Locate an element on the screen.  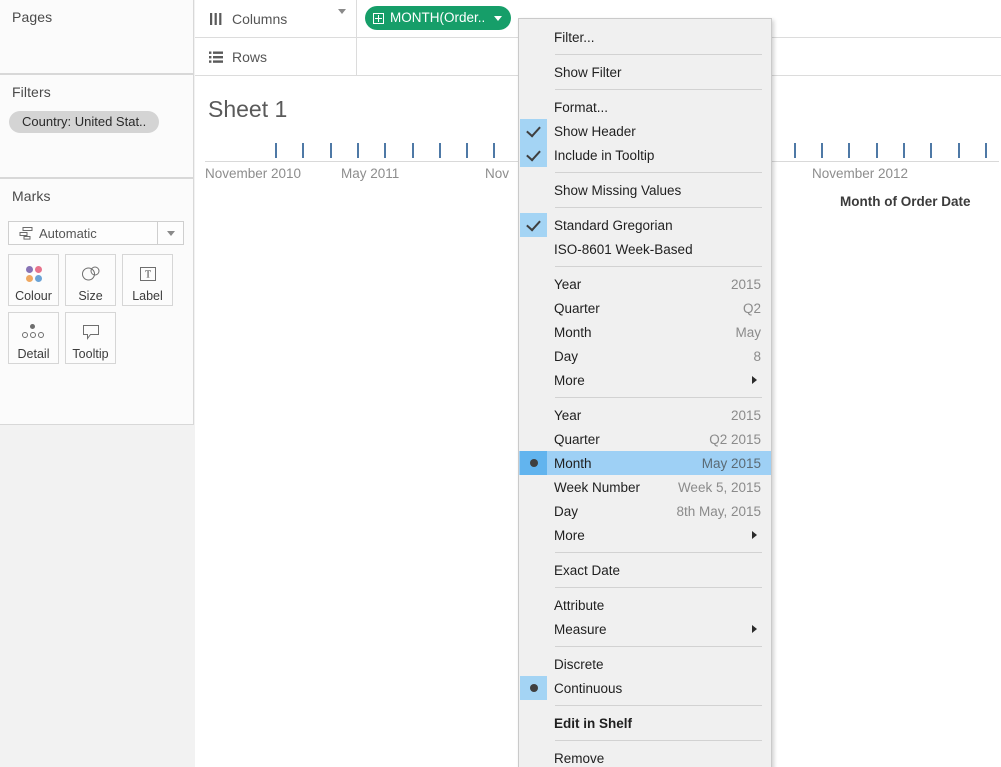
menu-item: Quarter Q2 is located at coordinates (645, 308).